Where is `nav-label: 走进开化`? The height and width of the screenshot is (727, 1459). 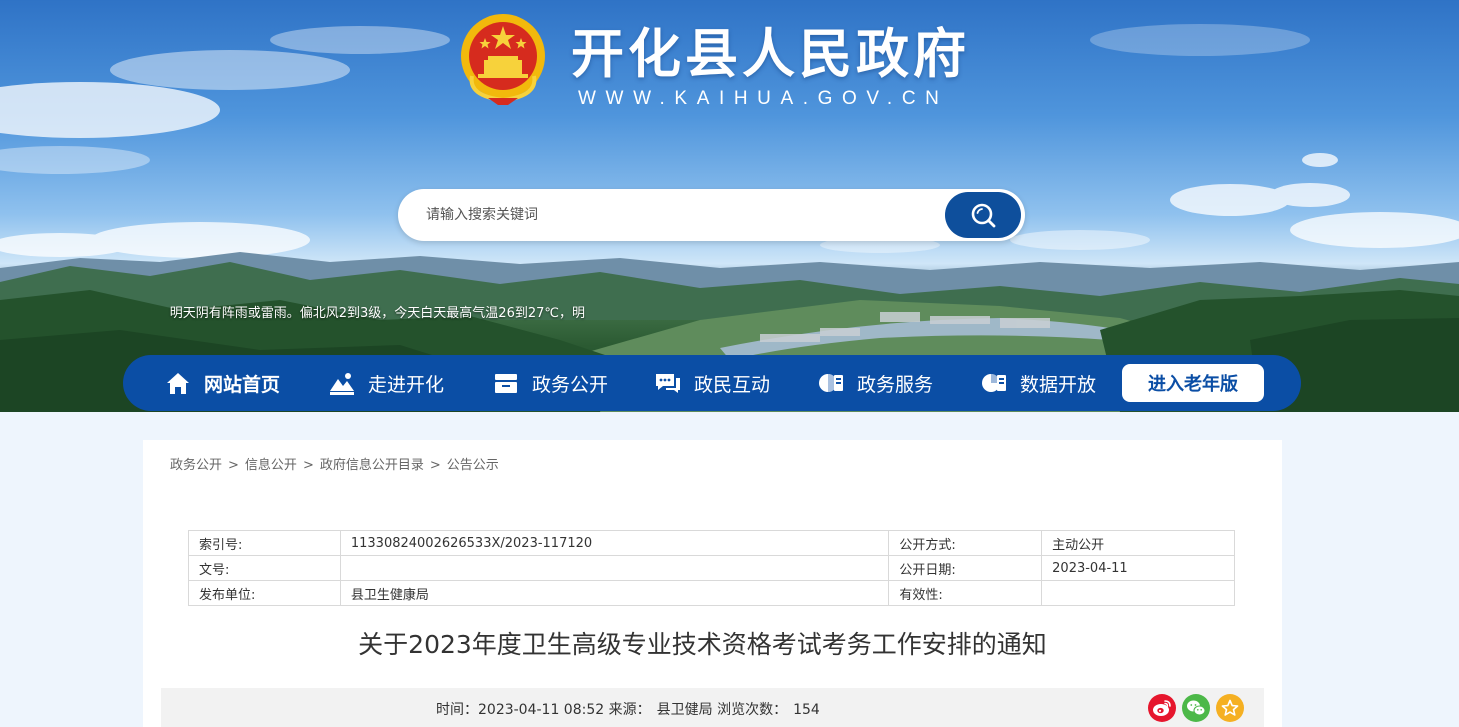
nav-label: 走进开化 is located at coordinates (406, 384).